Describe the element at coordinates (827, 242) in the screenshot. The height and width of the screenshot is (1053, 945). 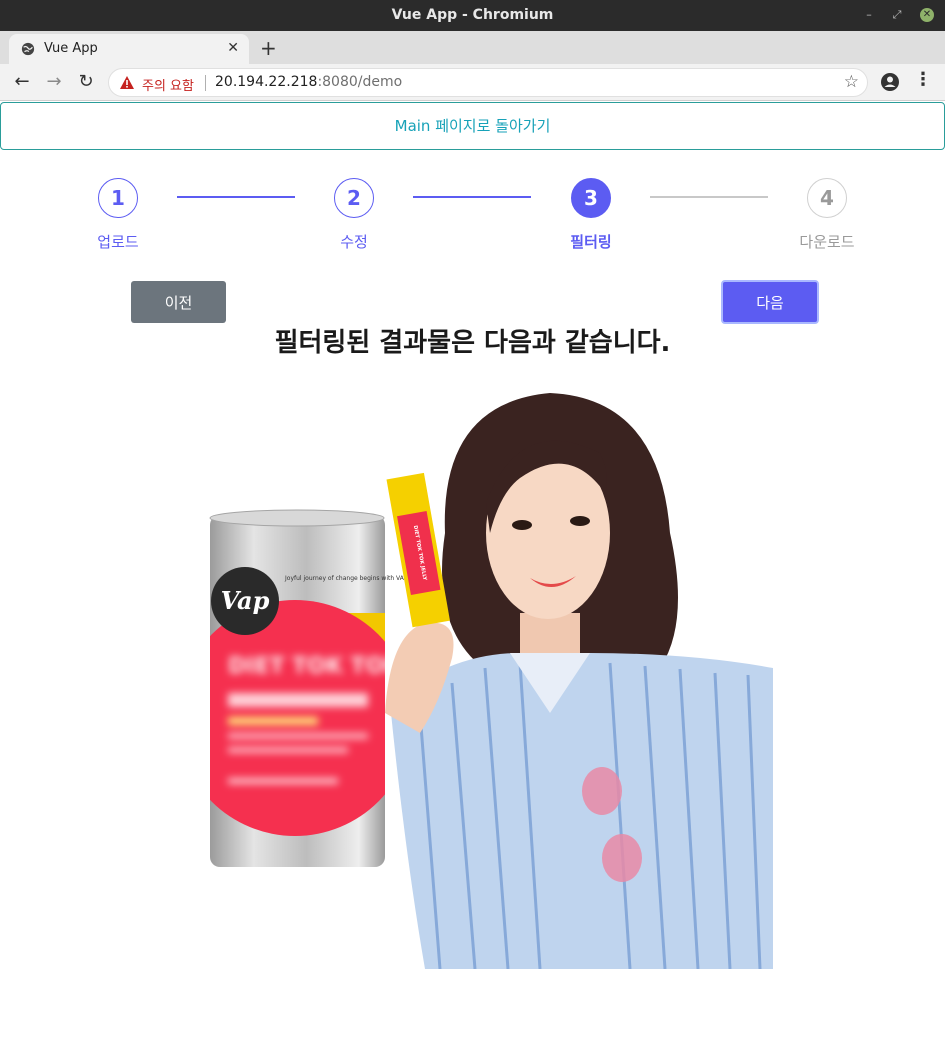
I see `step-4-label: 다운로드` at that location.